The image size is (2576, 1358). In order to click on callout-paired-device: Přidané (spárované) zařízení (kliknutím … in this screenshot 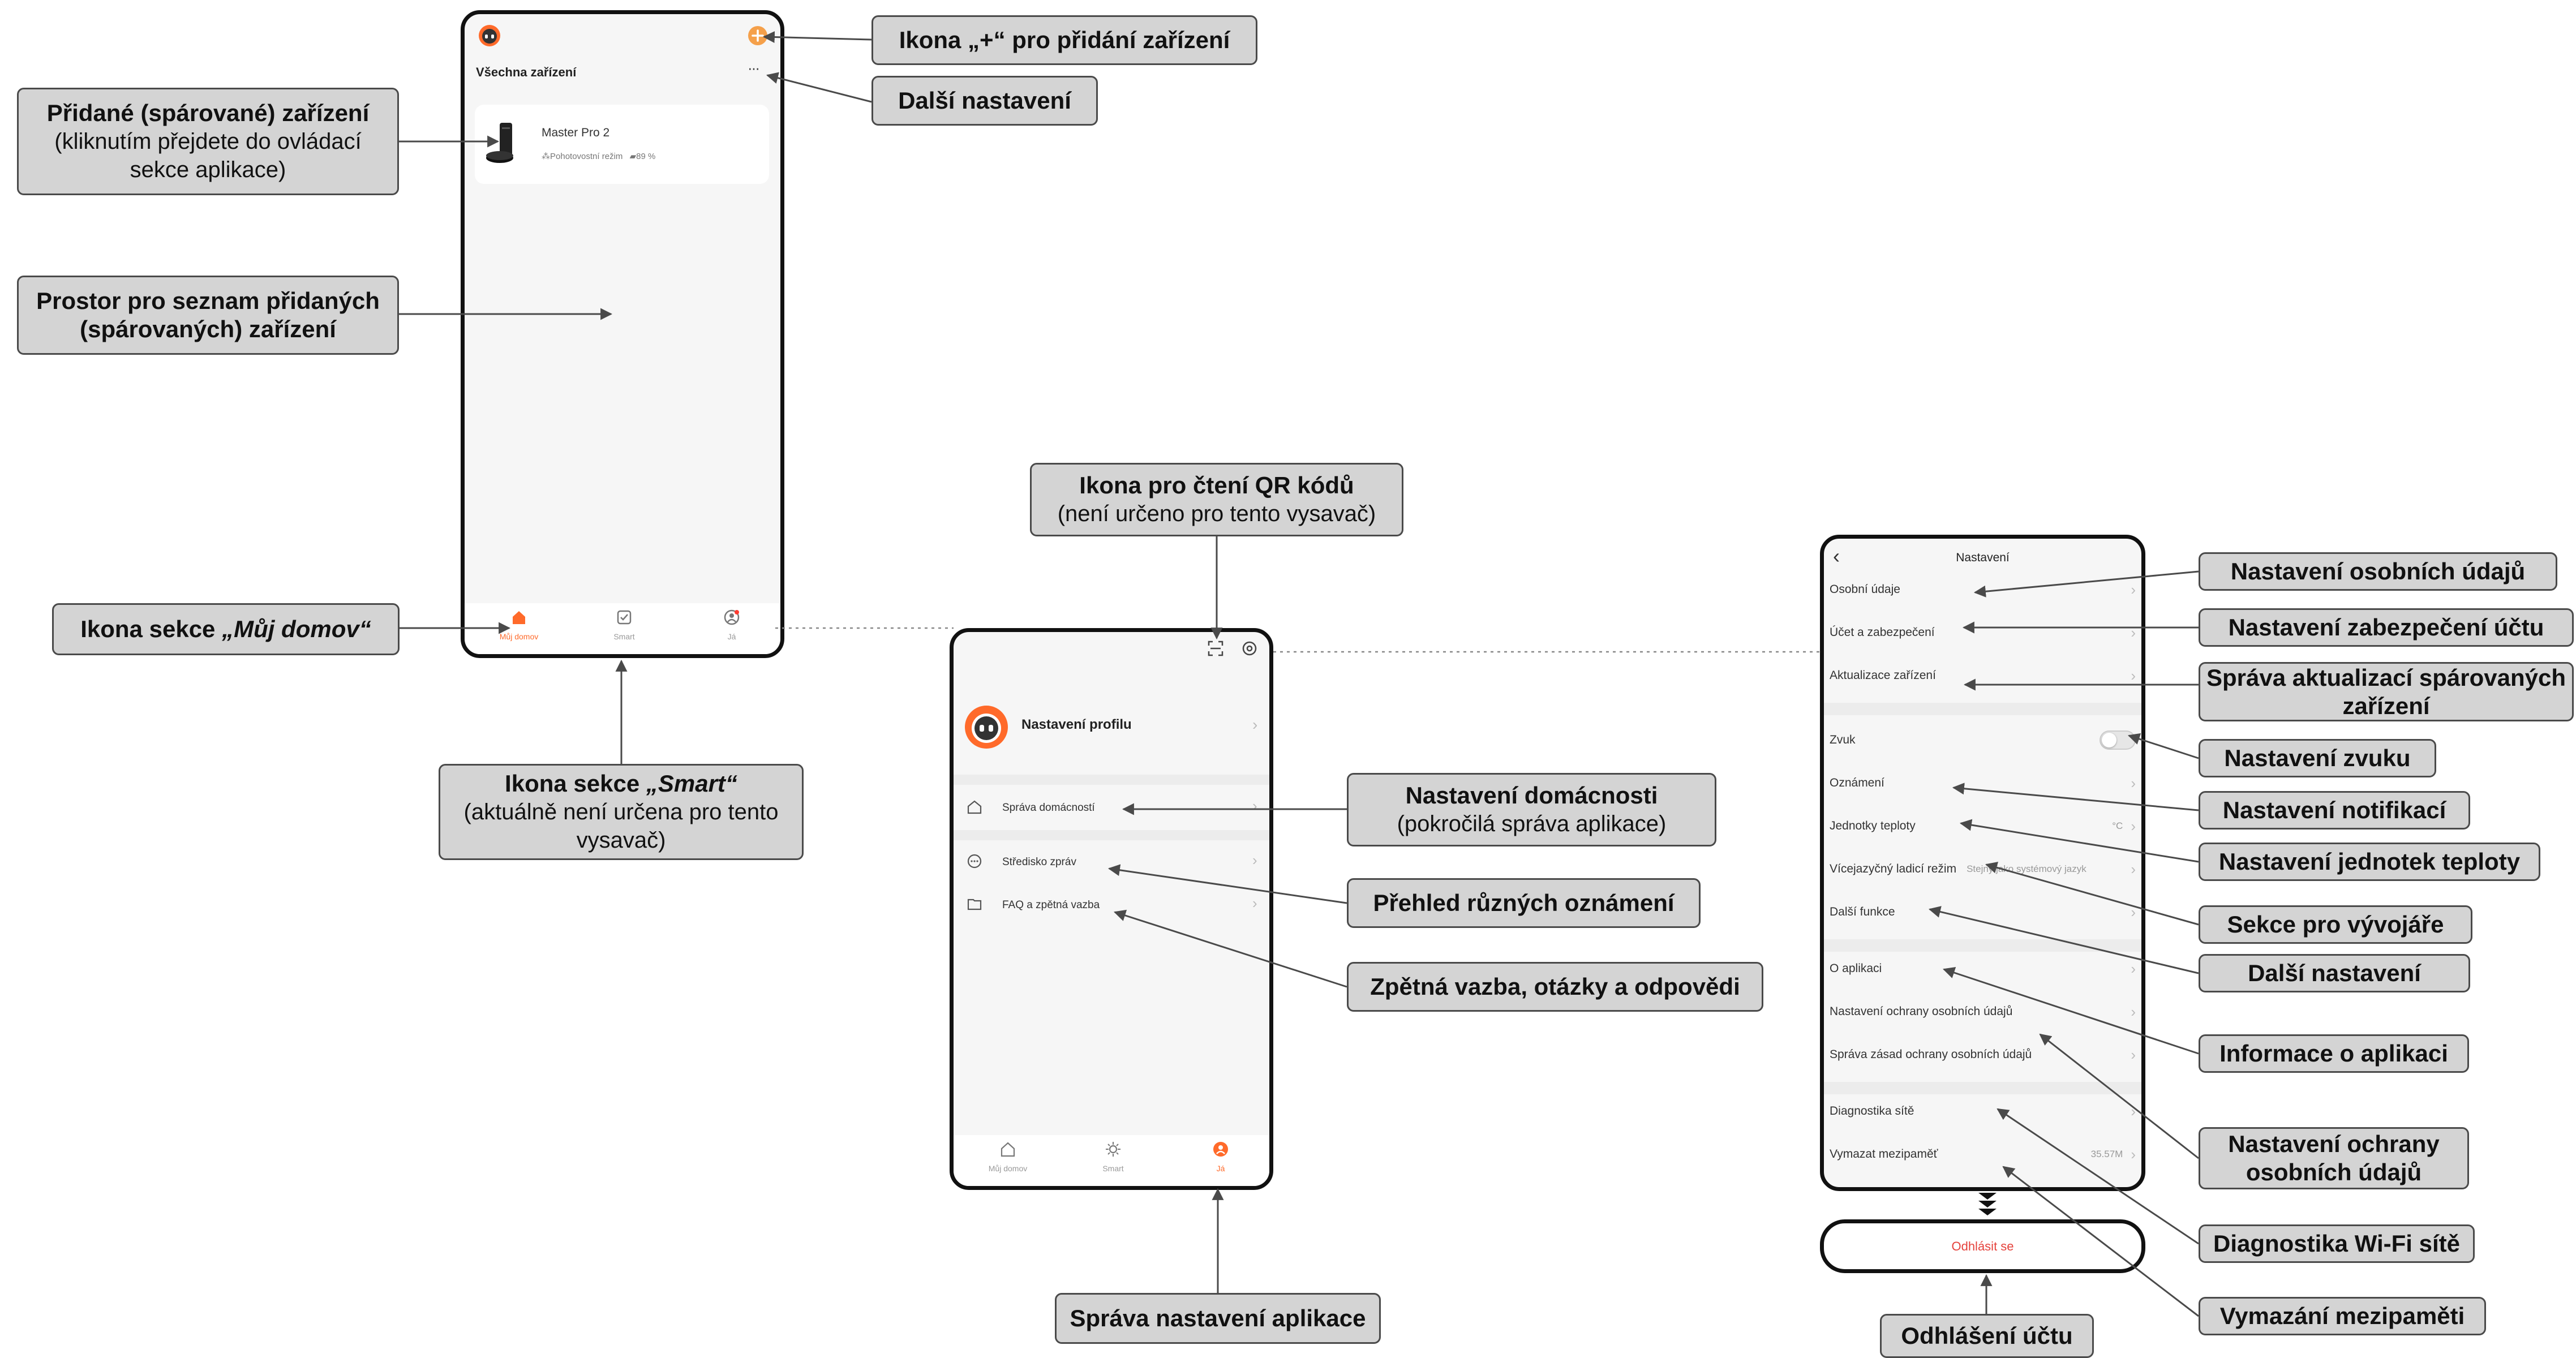, I will do `click(208, 141)`.